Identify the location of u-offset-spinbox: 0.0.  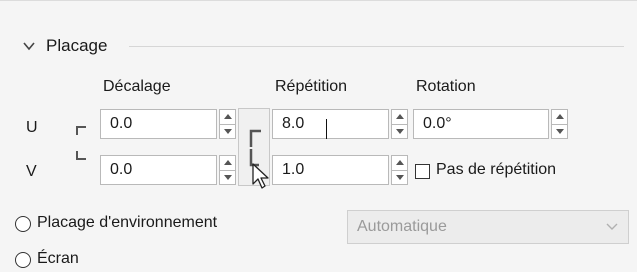
(168, 124).